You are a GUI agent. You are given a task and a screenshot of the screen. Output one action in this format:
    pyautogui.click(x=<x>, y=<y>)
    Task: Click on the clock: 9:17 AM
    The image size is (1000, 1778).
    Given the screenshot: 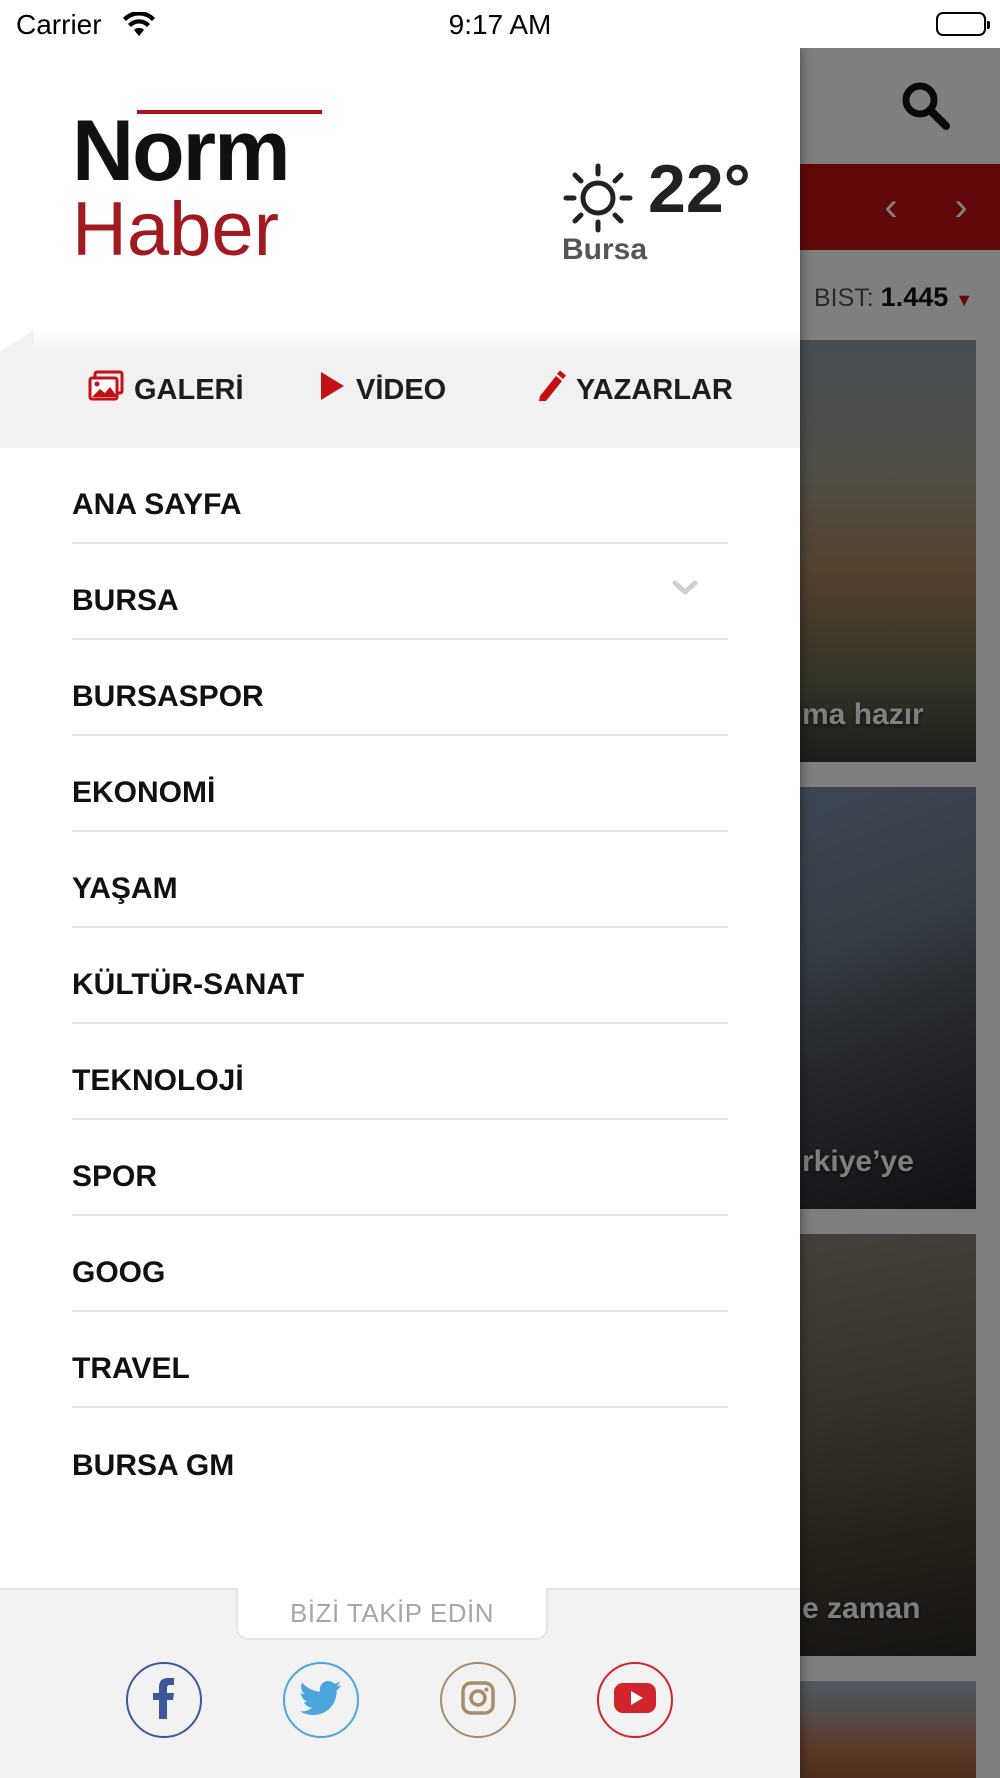 What is the action you would take?
    pyautogui.click(x=500, y=24)
    